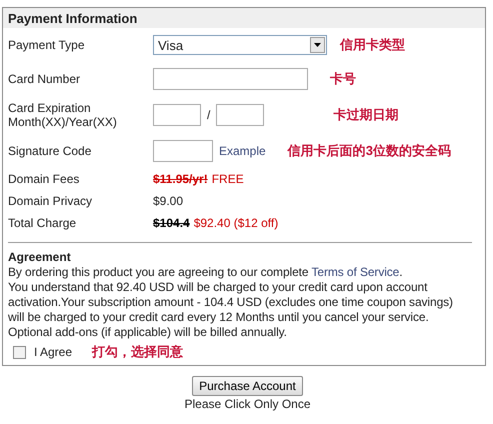 Image resolution: width=493 pixels, height=424 pixels. I want to click on caret-icon, so click(317, 45).